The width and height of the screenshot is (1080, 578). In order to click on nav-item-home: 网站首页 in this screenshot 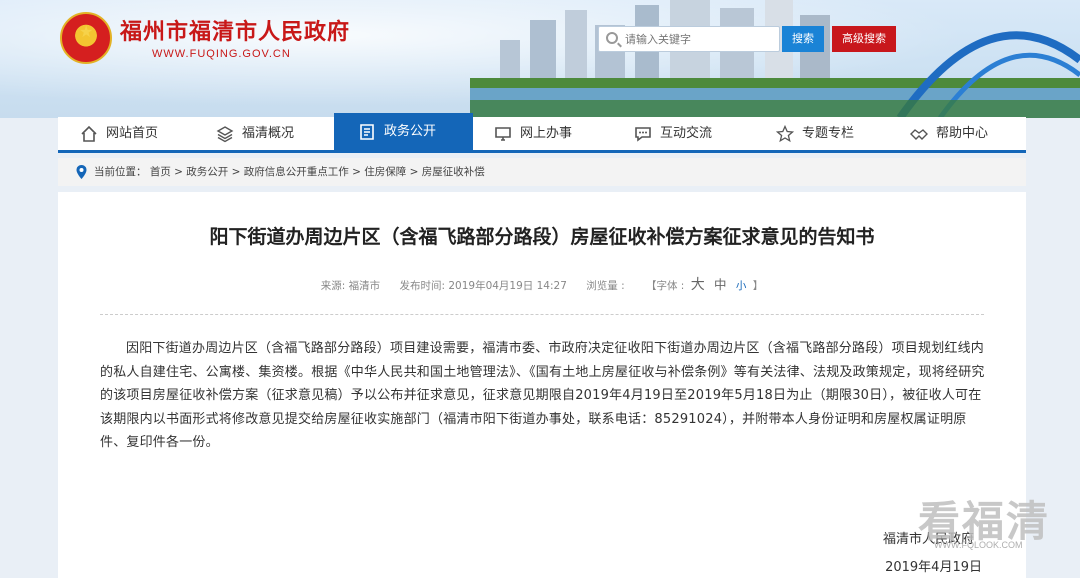, I will do `click(140, 133)`.